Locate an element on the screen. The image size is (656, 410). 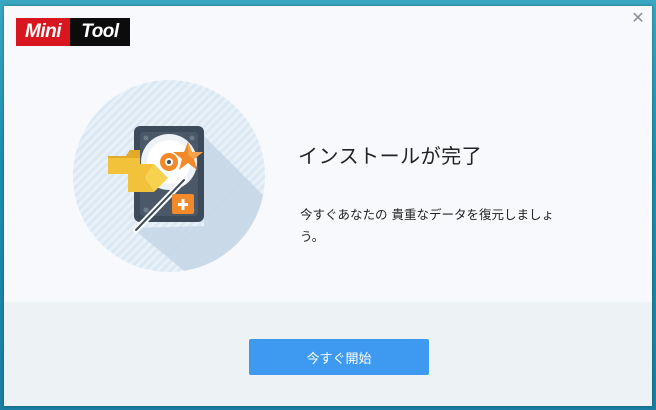
start-now-button: 今すぐ開始 is located at coordinates (339, 357).